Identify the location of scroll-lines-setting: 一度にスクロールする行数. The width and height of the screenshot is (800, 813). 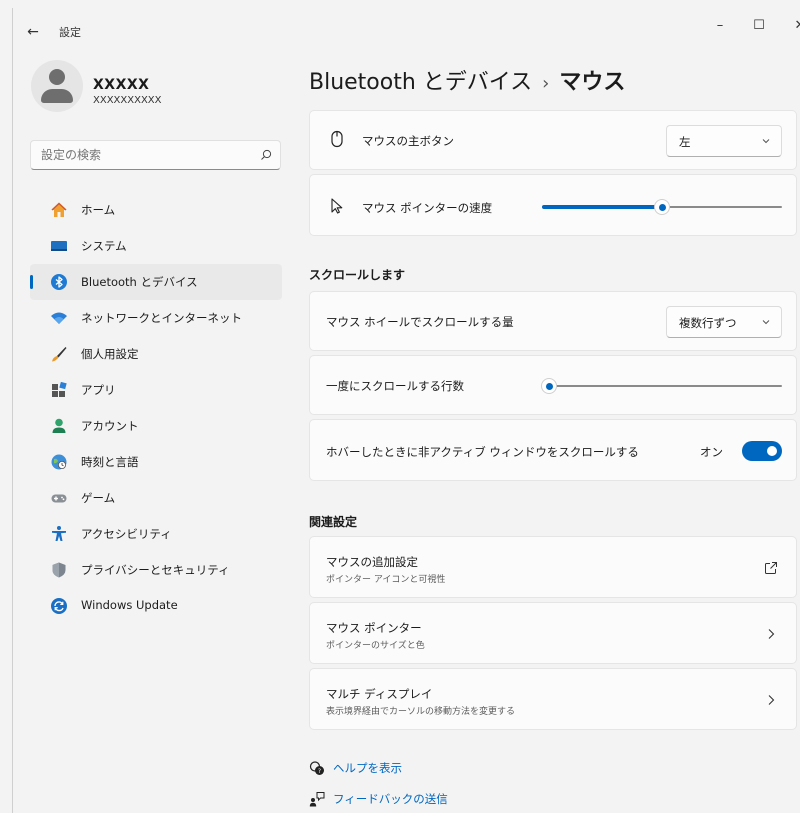
(553, 385).